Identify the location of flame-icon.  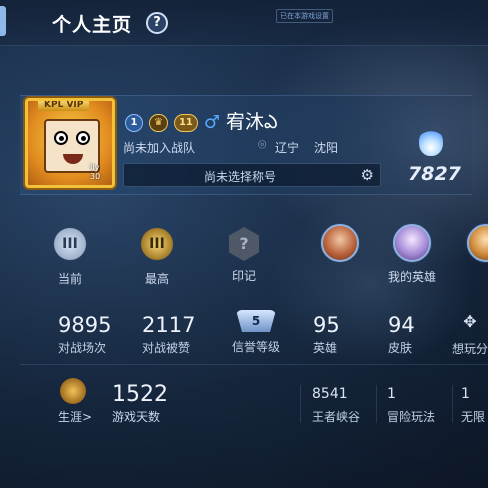
(431, 142).